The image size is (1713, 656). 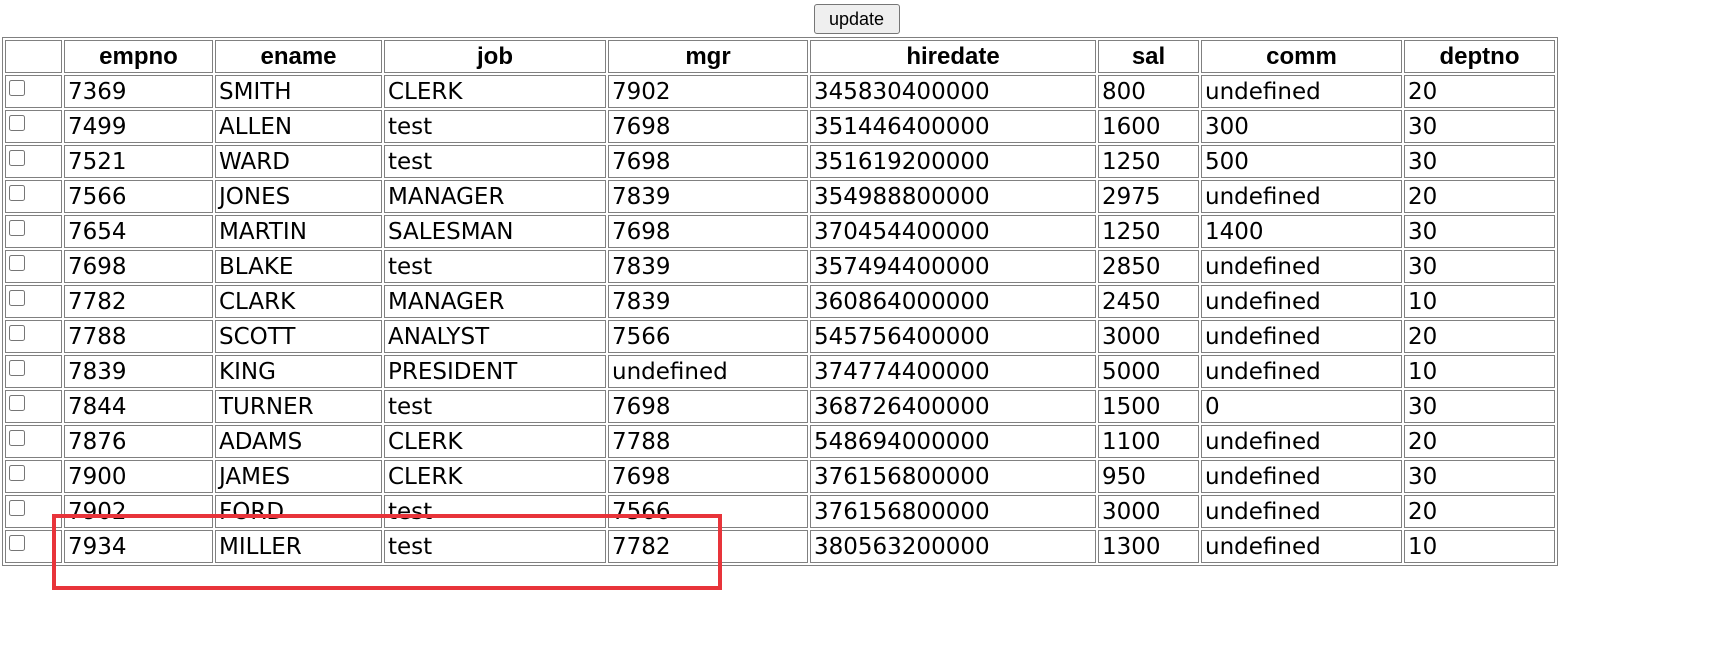 I want to click on cell-ename: CLARK, so click(x=298, y=301).